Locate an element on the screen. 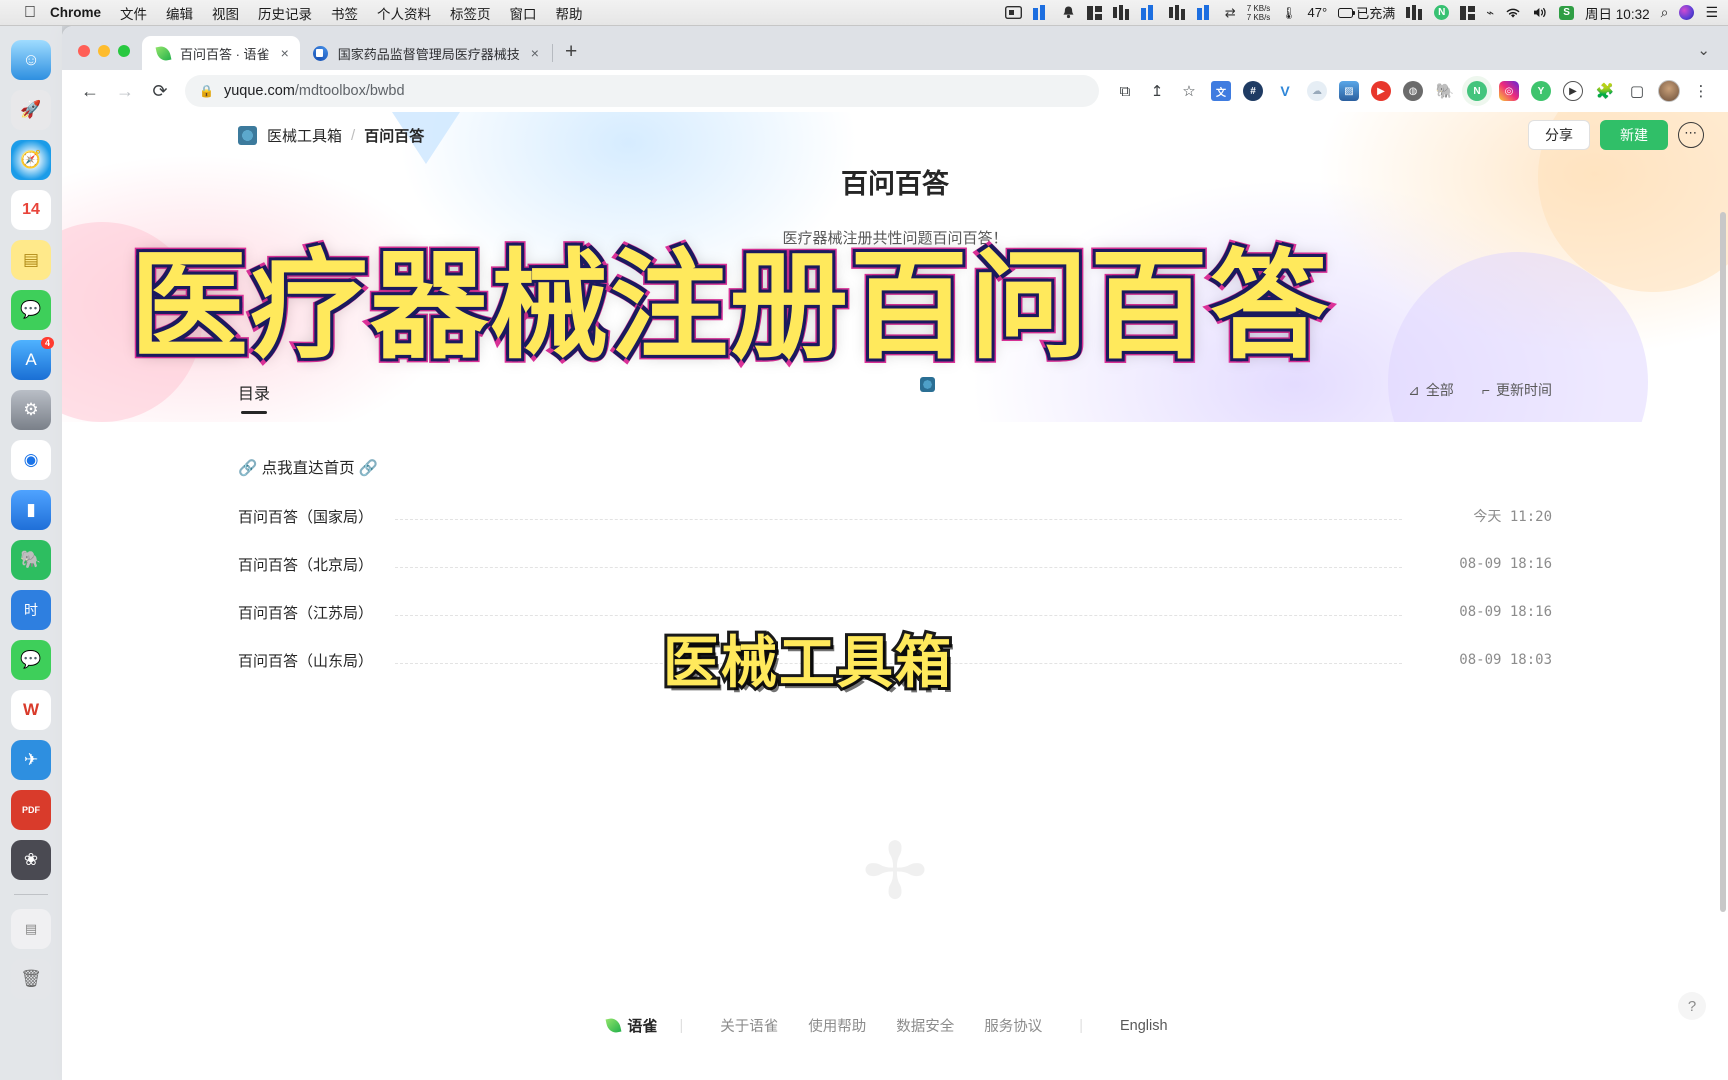 This screenshot has width=1728, height=1080. doc-name: 百问百答（国家局） is located at coordinates (305, 516).